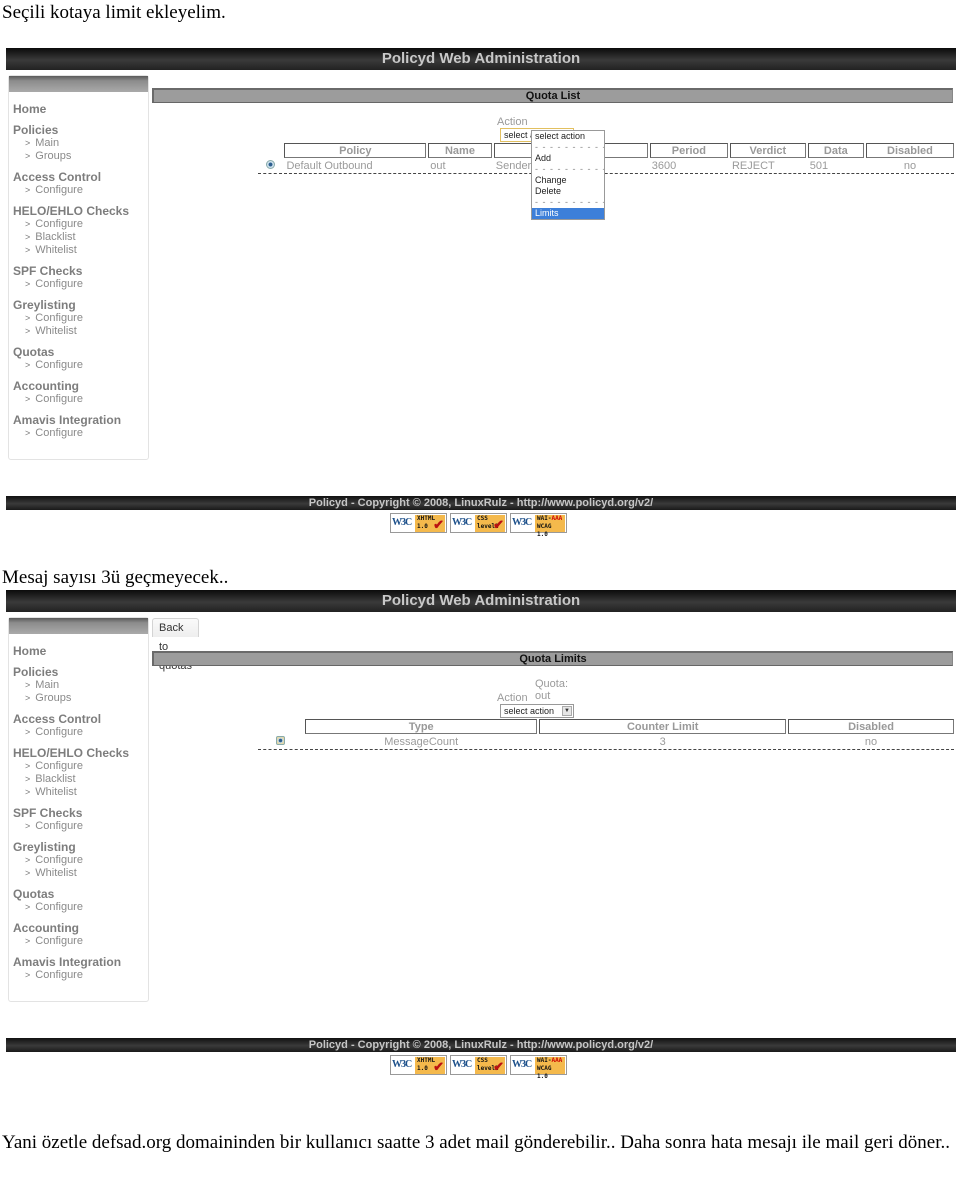  I want to click on action-row: Action select action ▼, so click(535, 705).